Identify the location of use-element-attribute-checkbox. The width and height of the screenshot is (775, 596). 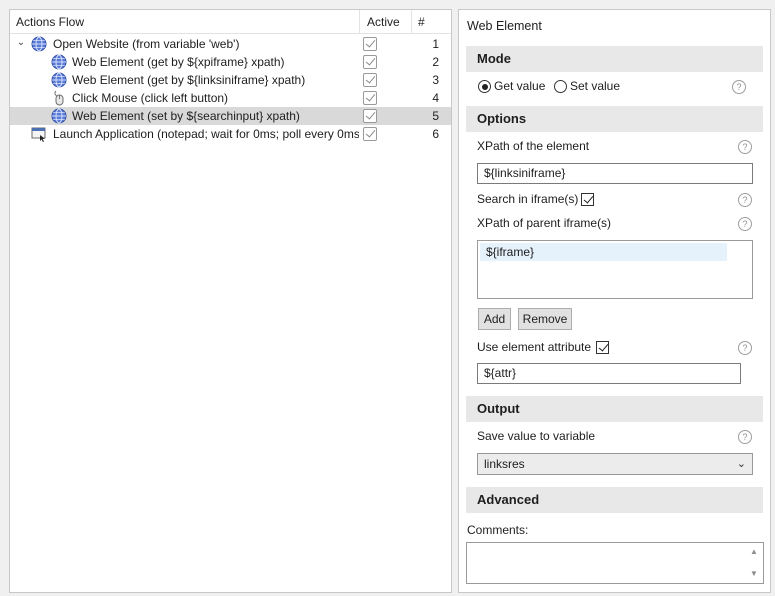
(602, 347).